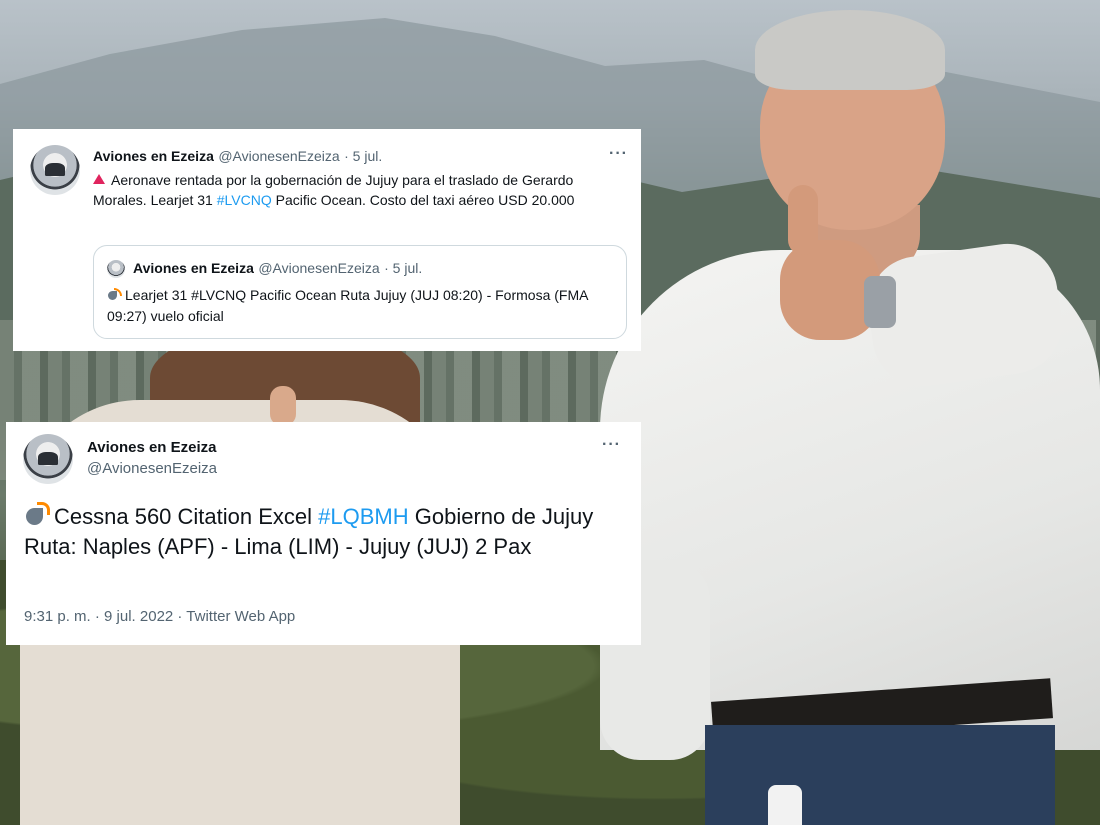 This screenshot has width=1100, height=825. What do you see at coordinates (880, 775) in the screenshot?
I see `jeans` at bounding box center [880, 775].